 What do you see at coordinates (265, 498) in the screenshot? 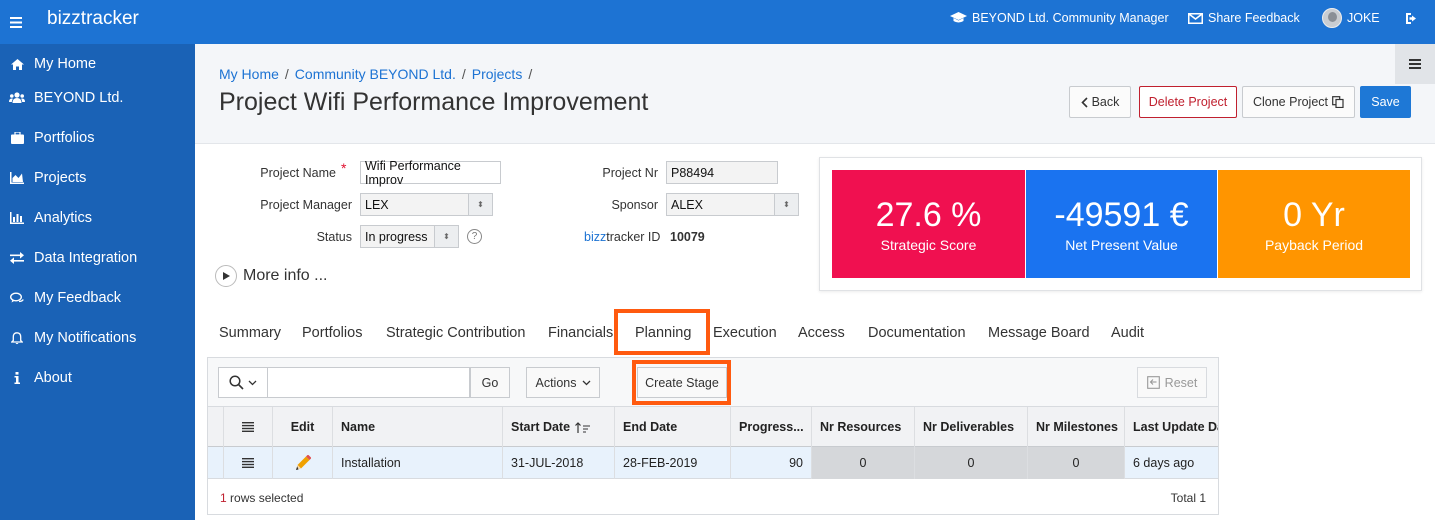
I see `rows-selected-label: rows selected` at bounding box center [265, 498].